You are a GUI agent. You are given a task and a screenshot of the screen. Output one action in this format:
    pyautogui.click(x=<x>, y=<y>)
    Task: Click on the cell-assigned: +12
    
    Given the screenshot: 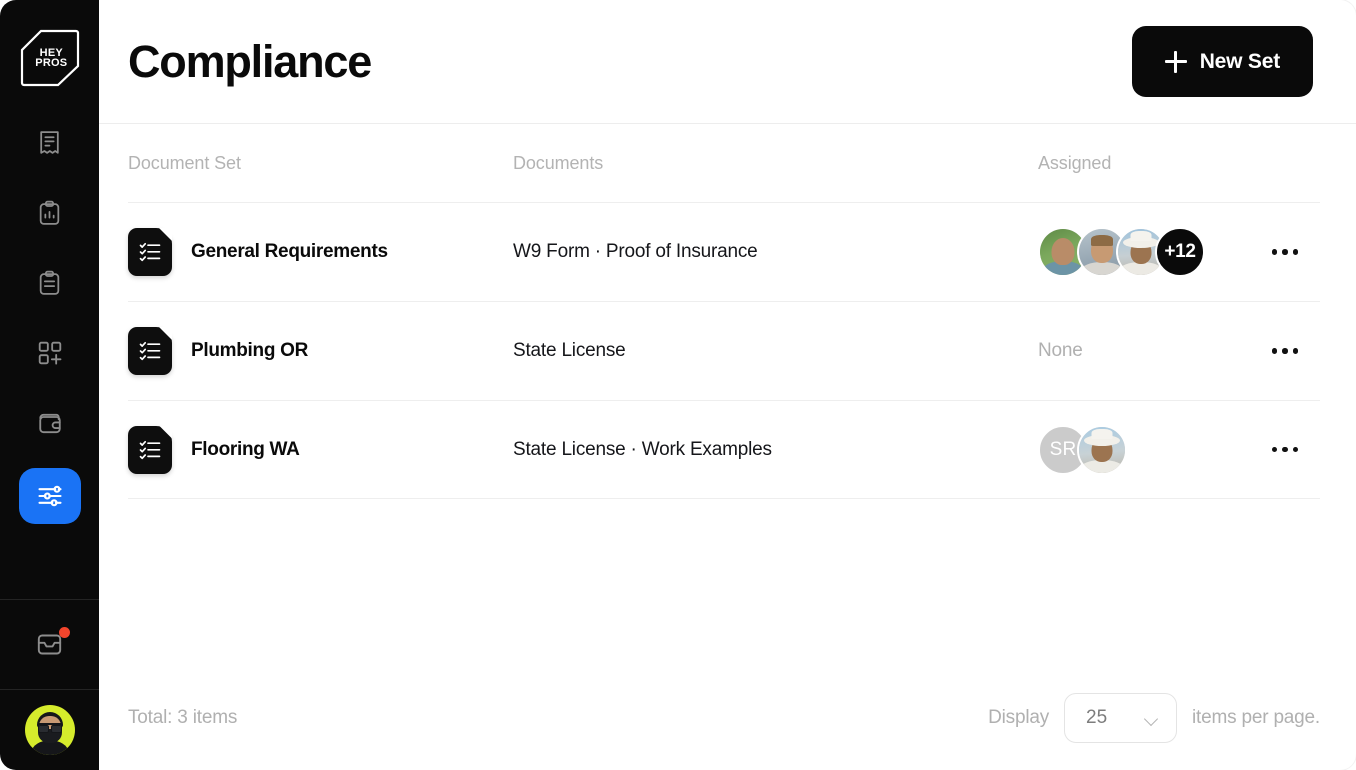 What is the action you would take?
    pyautogui.click(x=1144, y=252)
    